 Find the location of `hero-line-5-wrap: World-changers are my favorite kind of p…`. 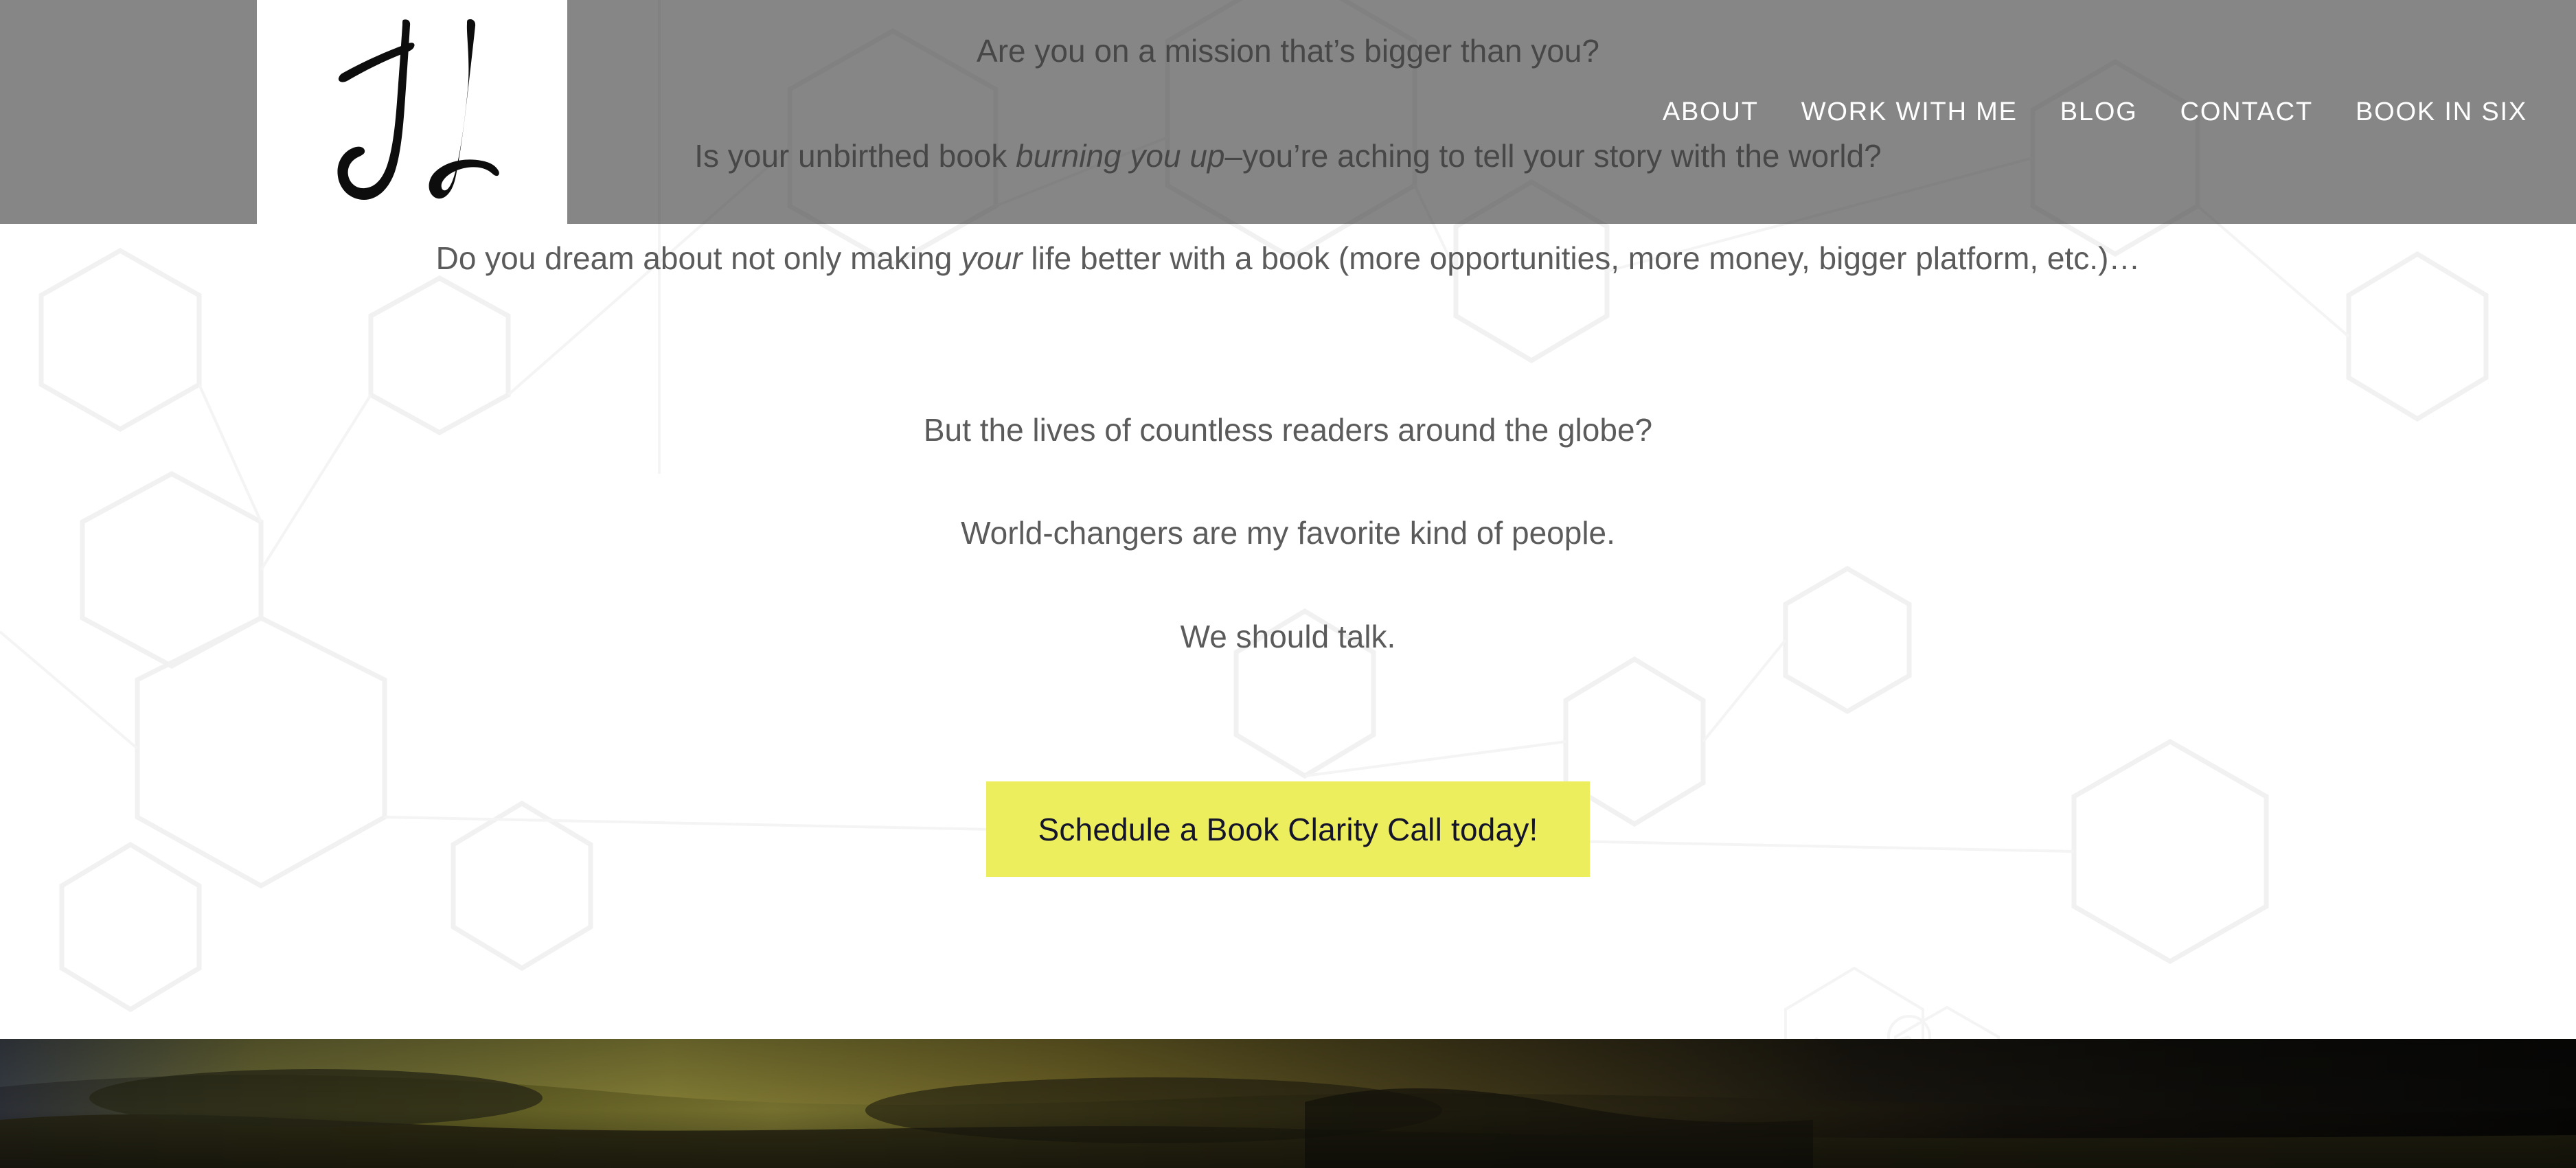

hero-line-5-wrap: World-changers are my favorite kind of p… is located at coordinates (1288, 532).